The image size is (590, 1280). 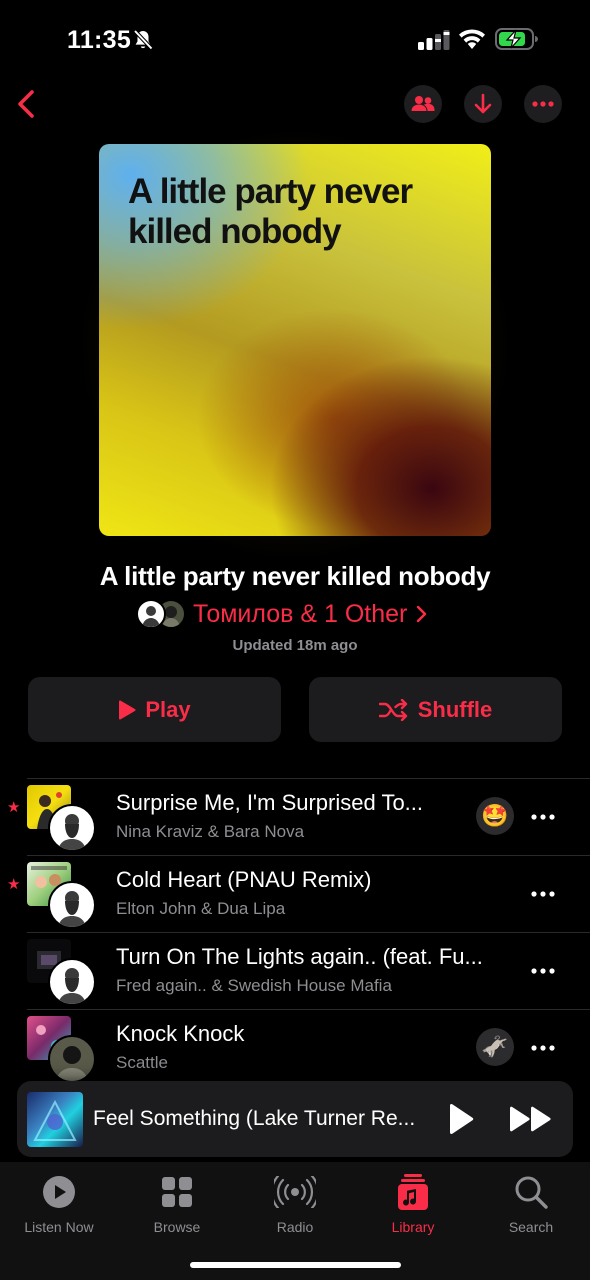 What do you see at coordinates (244, 879) in the screenshot?
I see `track-title: Cold Heart (PNAU Remix)` at bounding box center [244, 879].